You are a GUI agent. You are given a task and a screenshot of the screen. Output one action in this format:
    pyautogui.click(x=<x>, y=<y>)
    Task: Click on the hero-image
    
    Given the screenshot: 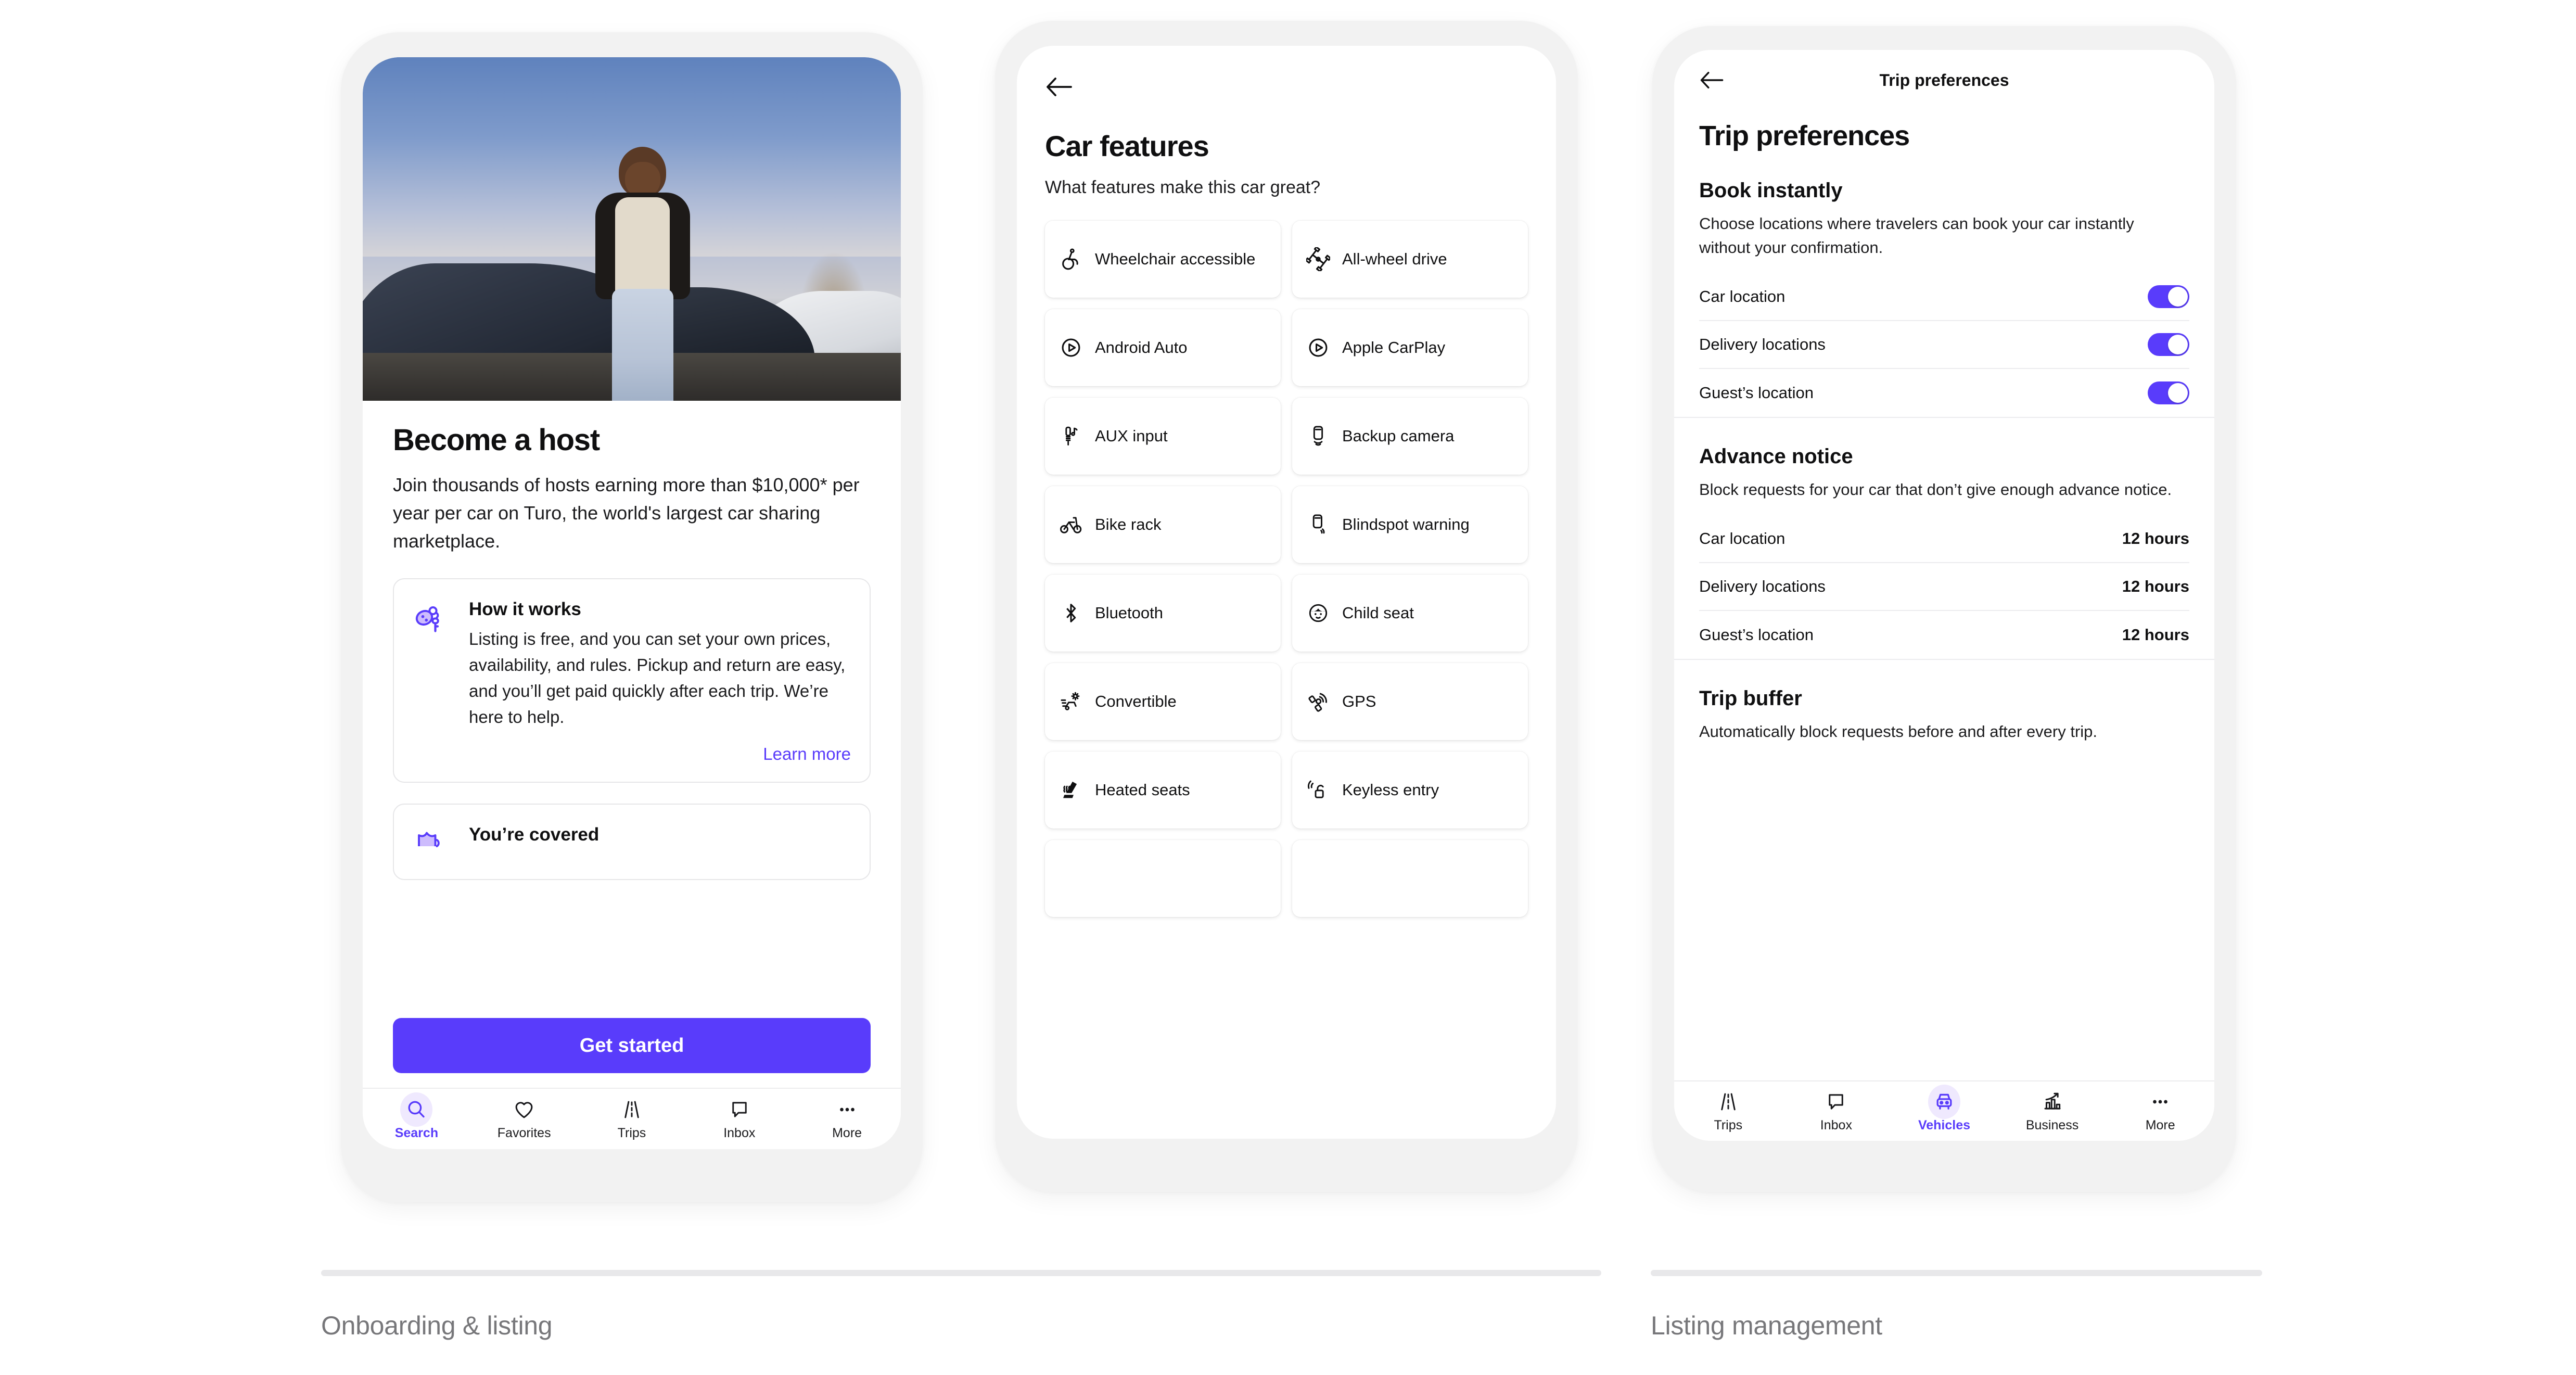 What is the action you would take?
    pyautogui.click(x=632, y=229)
    